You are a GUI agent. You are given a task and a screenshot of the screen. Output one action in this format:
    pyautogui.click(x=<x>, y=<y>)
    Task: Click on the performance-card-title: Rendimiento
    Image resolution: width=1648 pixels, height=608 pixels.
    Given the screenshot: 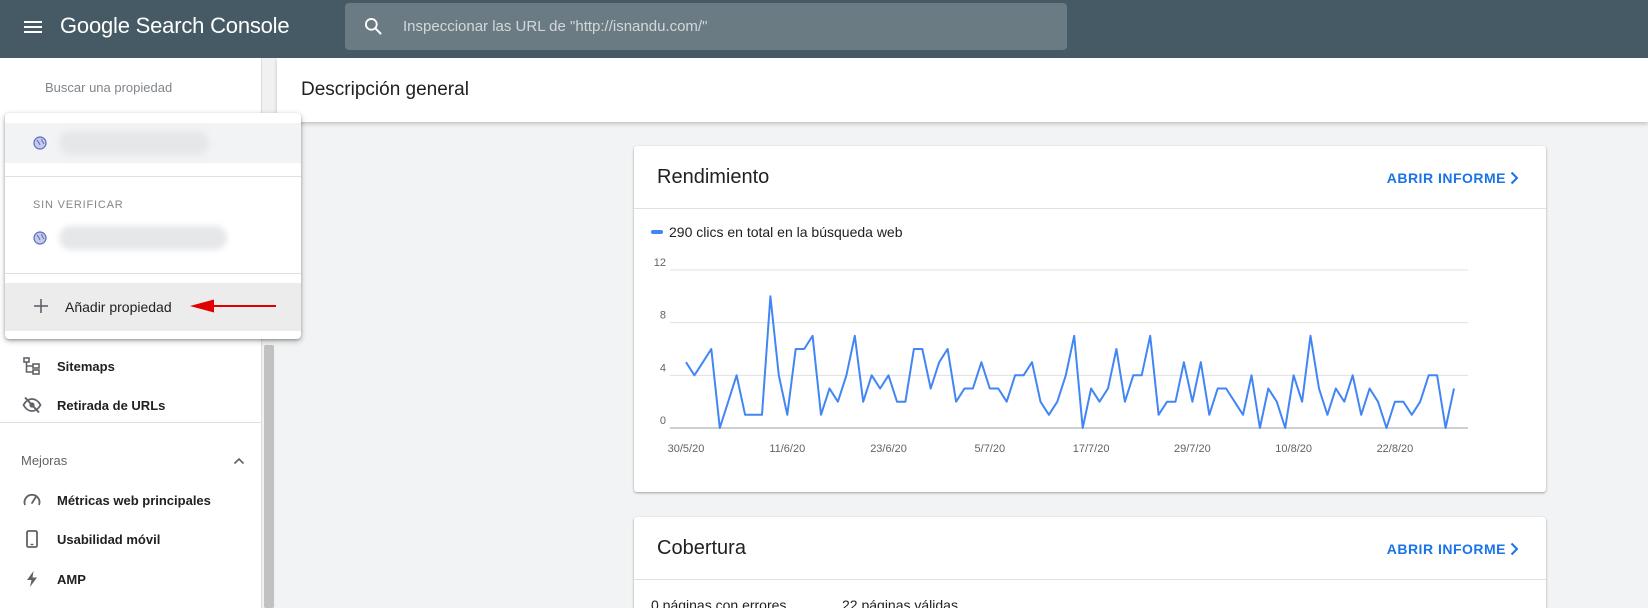 What is the action you would take?
    pyautogui.click(x=713, y=177)
    